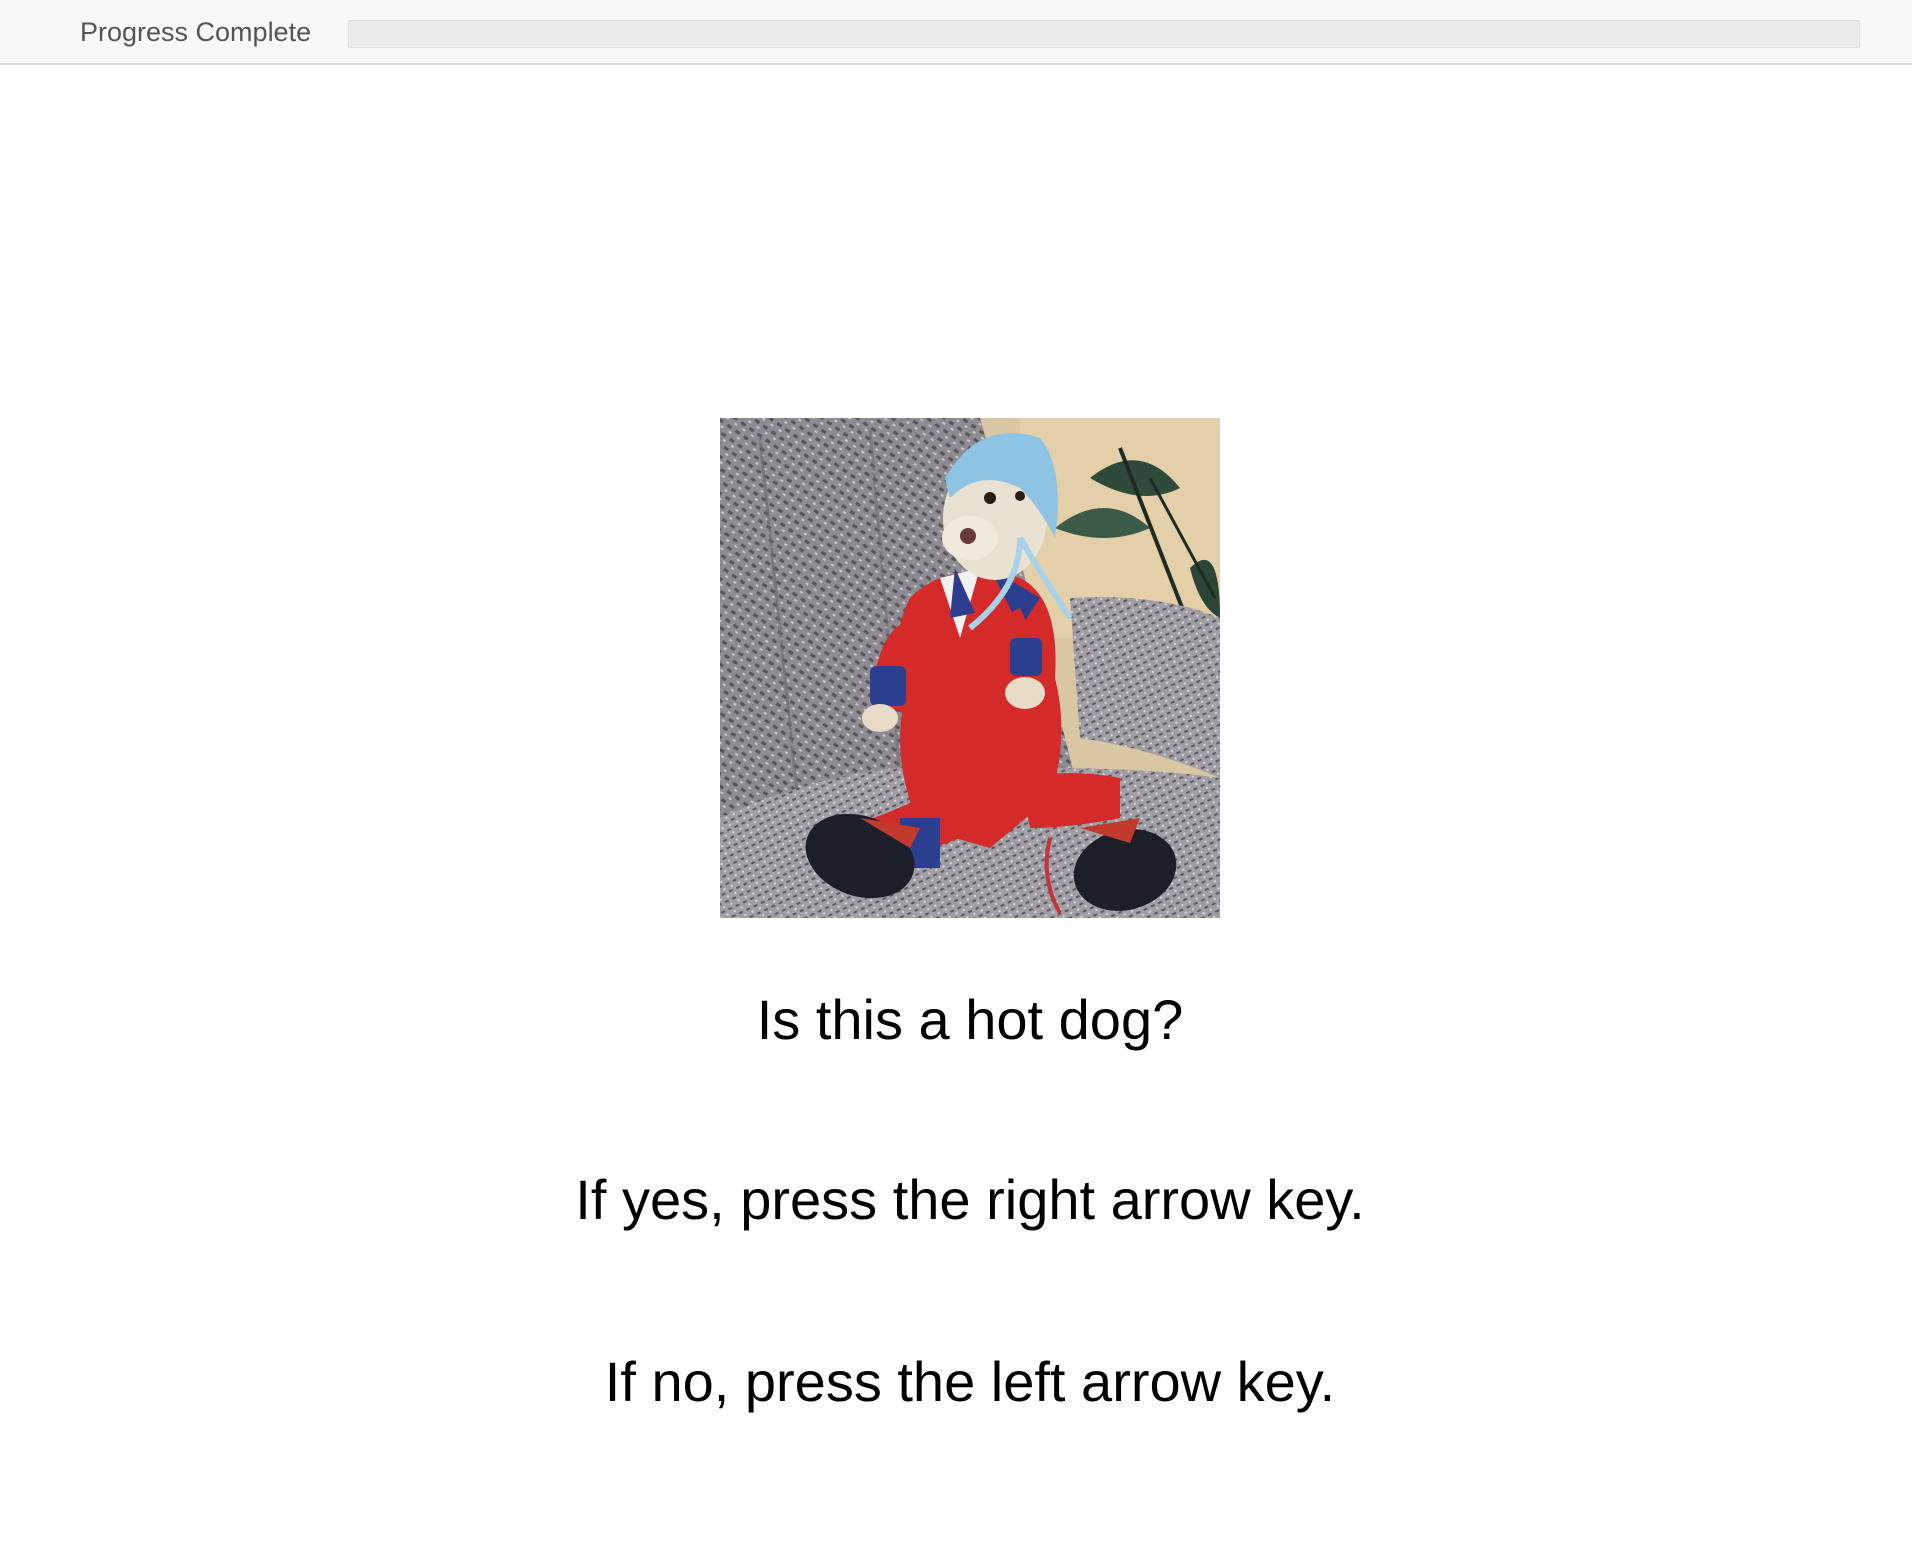  What do you see at coordinates (970, 1019) in the screenshot?
I see `question-text: Is this a hot dog?` at bounding box center [970, 1019].